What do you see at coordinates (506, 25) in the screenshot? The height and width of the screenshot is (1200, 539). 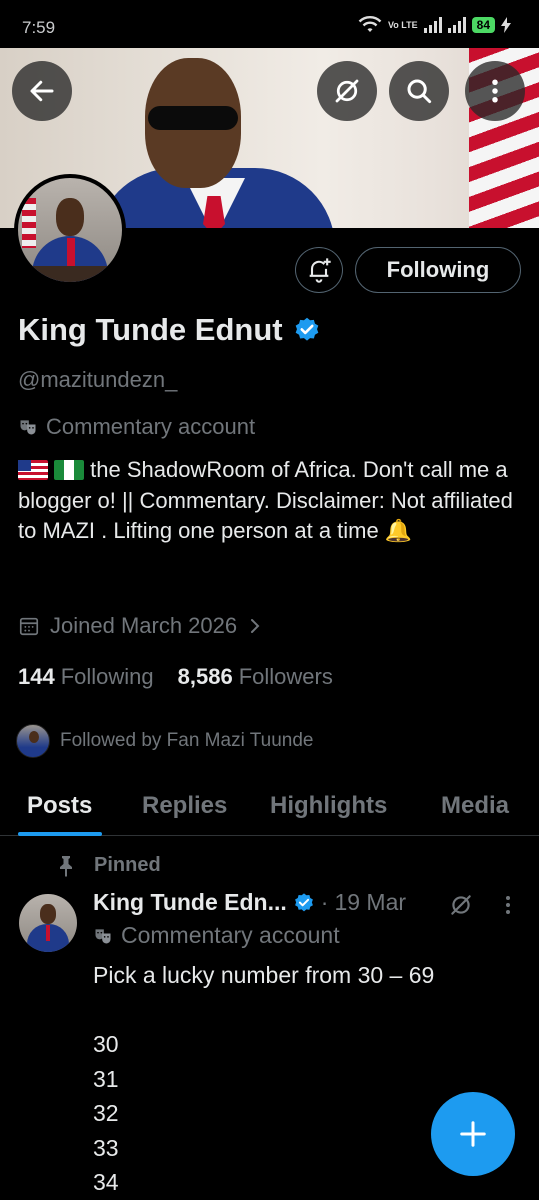 I see `charging-bolt-icon` at bounding box center [506, 25].